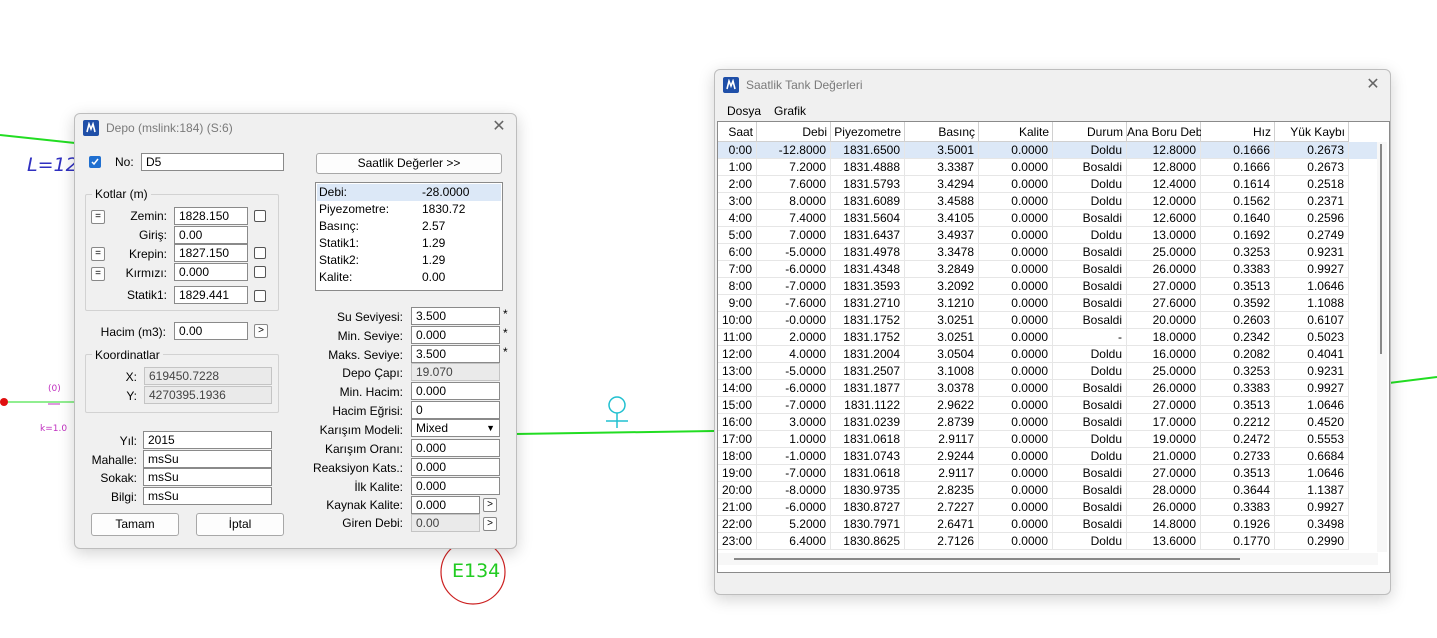 Image resolution: width=1437 pixels, height=638 pixels. I want to click on table-cell: 1831.4888, so click(868, 167).